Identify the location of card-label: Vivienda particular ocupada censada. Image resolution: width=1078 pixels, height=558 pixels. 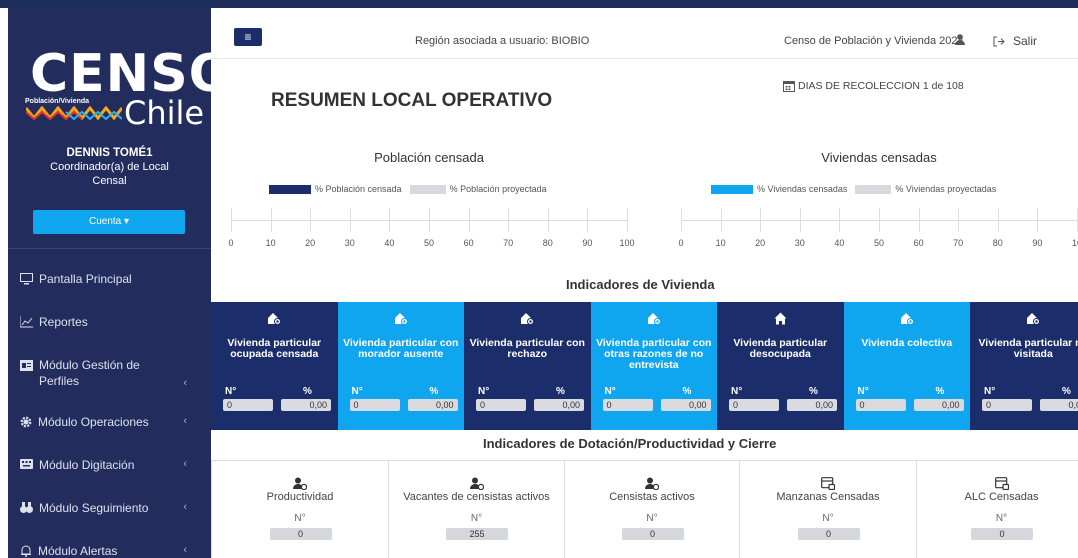
(274, 348).